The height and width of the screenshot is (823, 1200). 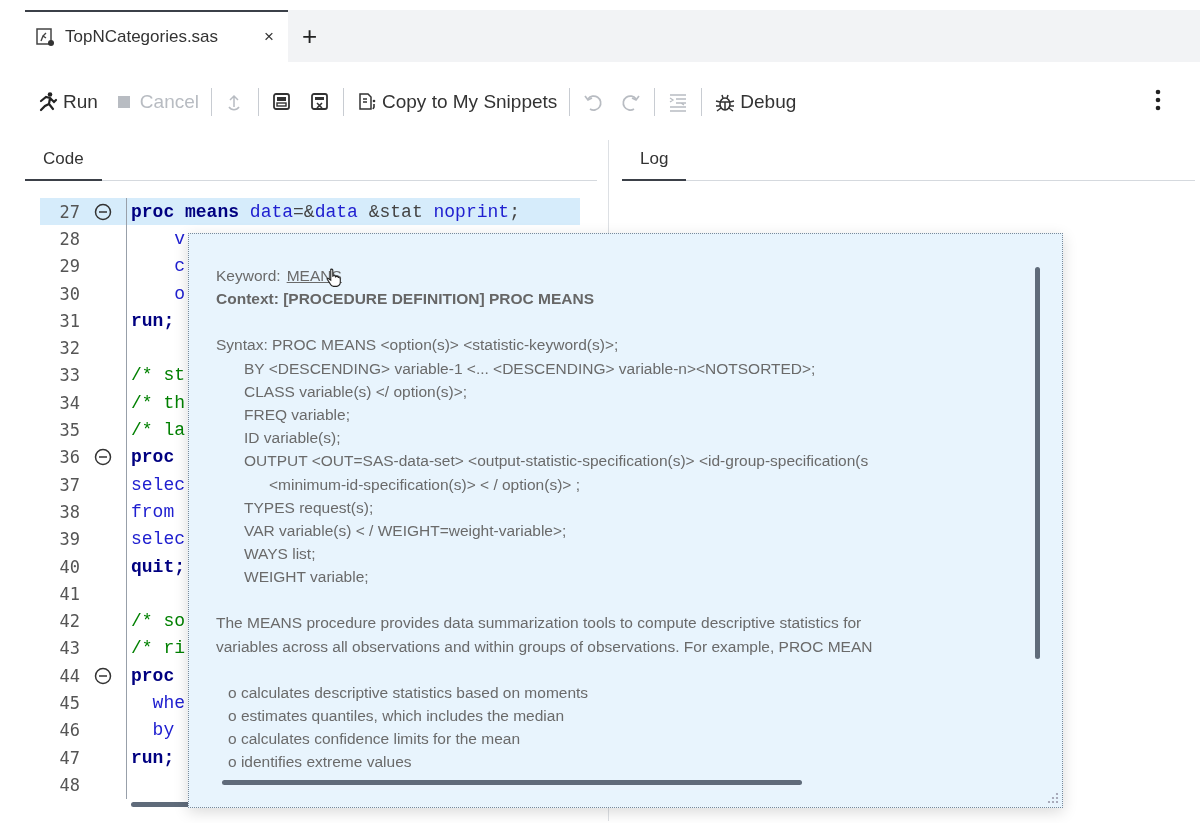 What do you see at coordinates (45, 37) in the screenshot?
I see `program-file-icon` at bounding box center [45, 37].